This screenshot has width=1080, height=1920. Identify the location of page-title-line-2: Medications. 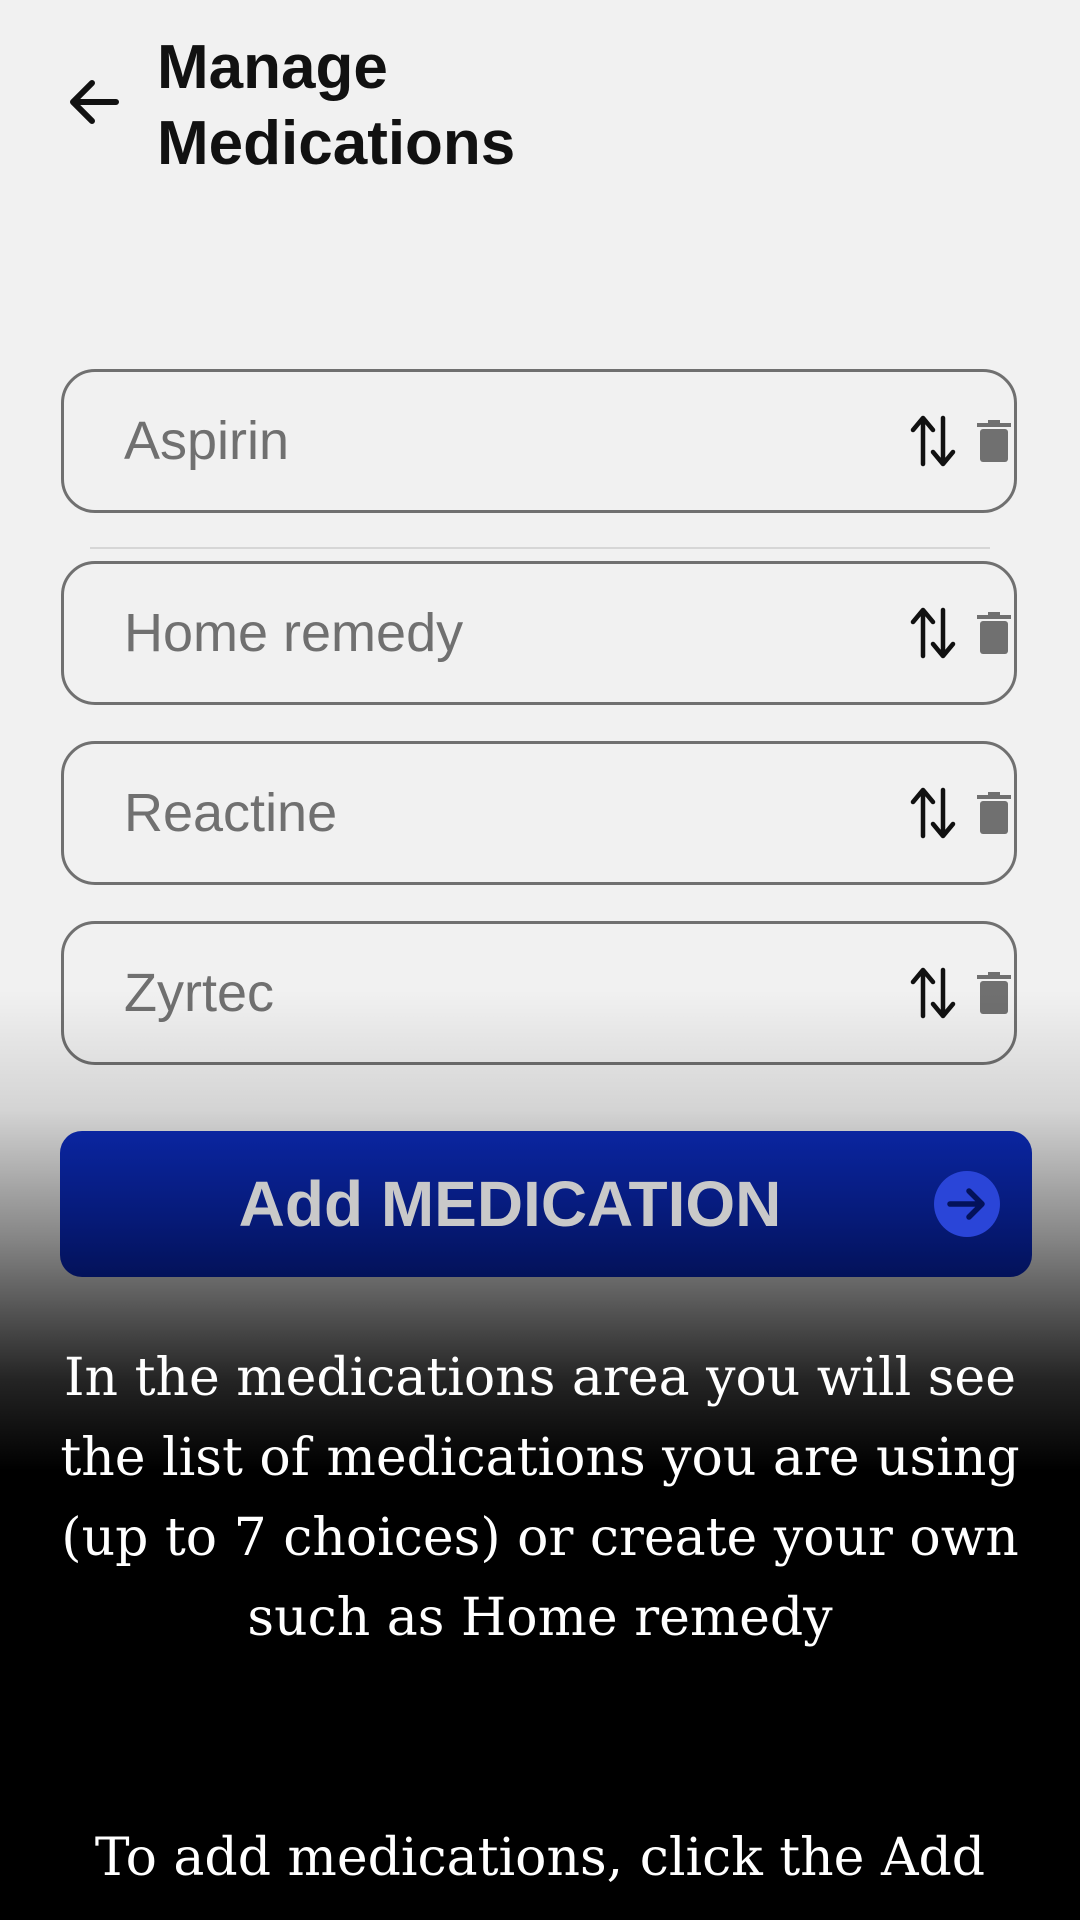
(336, 143).